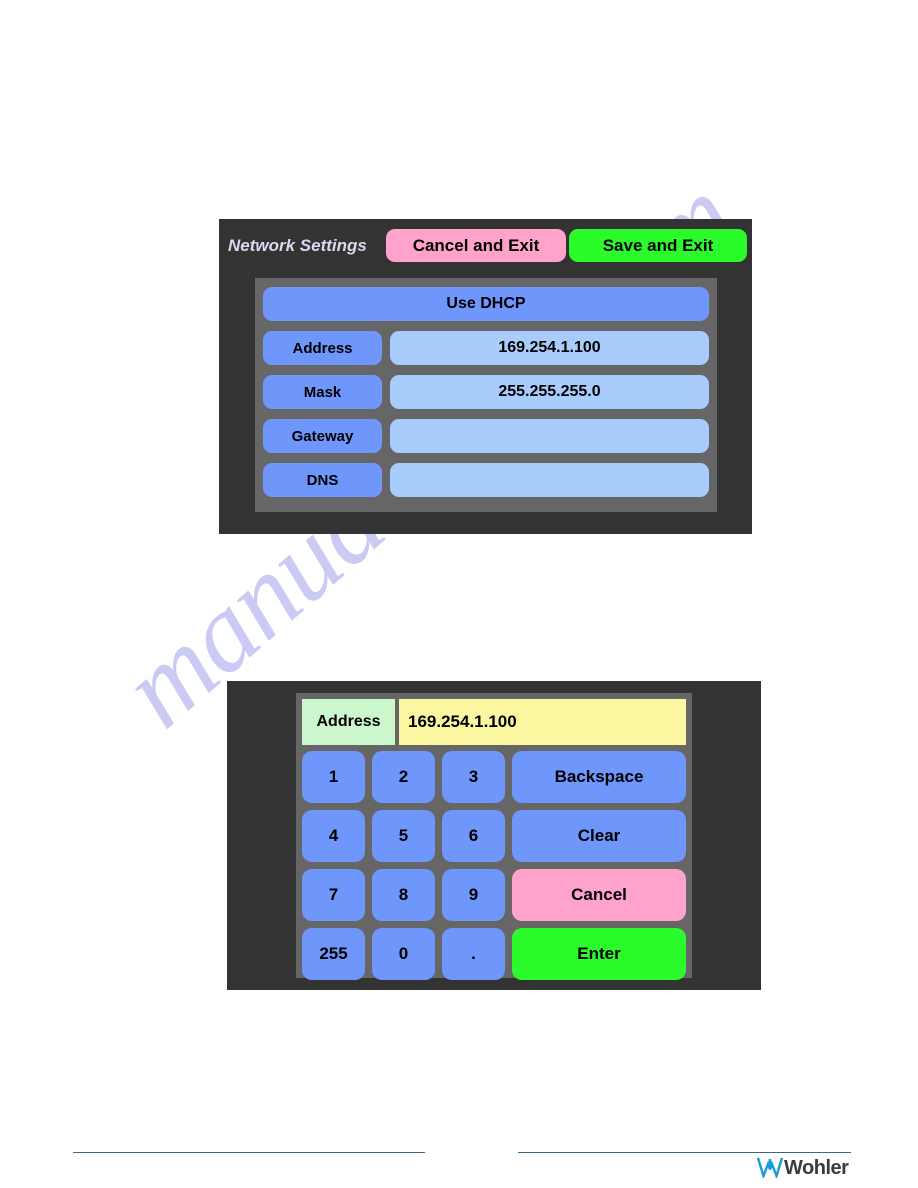  I want to click on keypad-grid: 1 2 3 Backspace 4 5 6 Clear 7 8 9 Cancel 255 0. Enter, so click(494, 865).